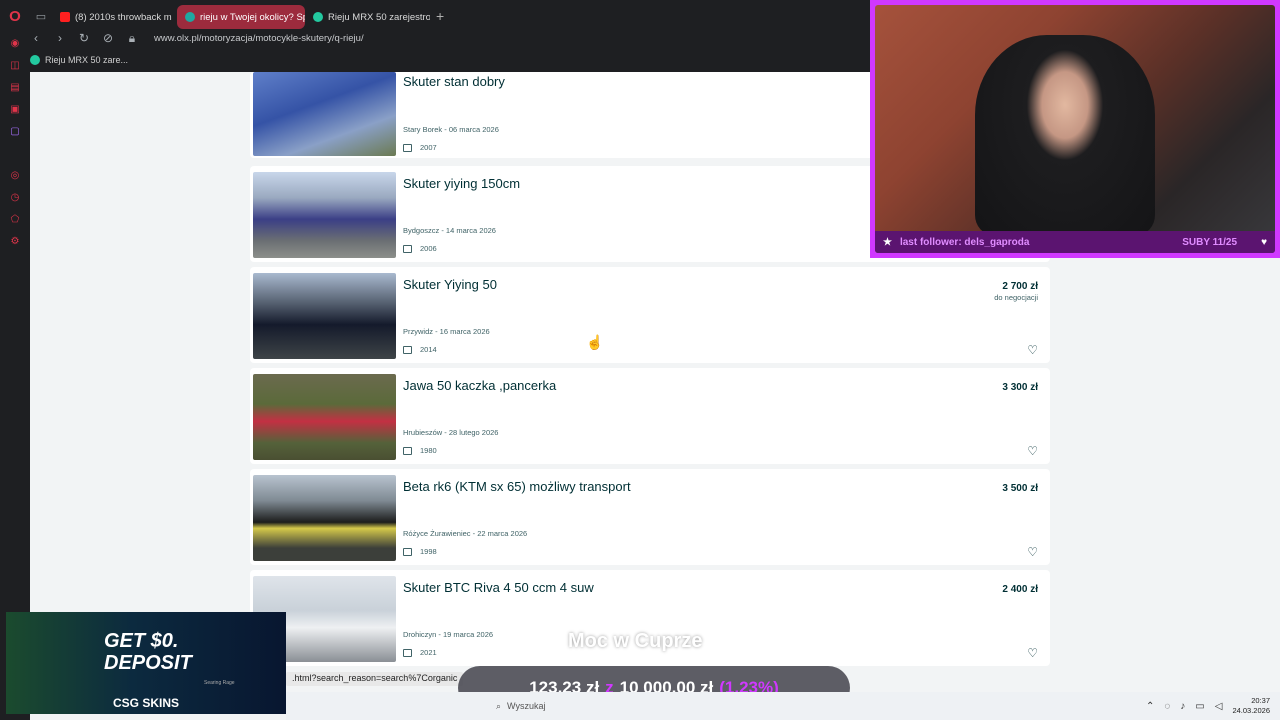 Image resolution: width=1280 pixels, height=720 pixels. What do you see at coordinates (1065, 135) in the screenshot?
I see `streamer-silhouette` at bounding box center [1065, 135].